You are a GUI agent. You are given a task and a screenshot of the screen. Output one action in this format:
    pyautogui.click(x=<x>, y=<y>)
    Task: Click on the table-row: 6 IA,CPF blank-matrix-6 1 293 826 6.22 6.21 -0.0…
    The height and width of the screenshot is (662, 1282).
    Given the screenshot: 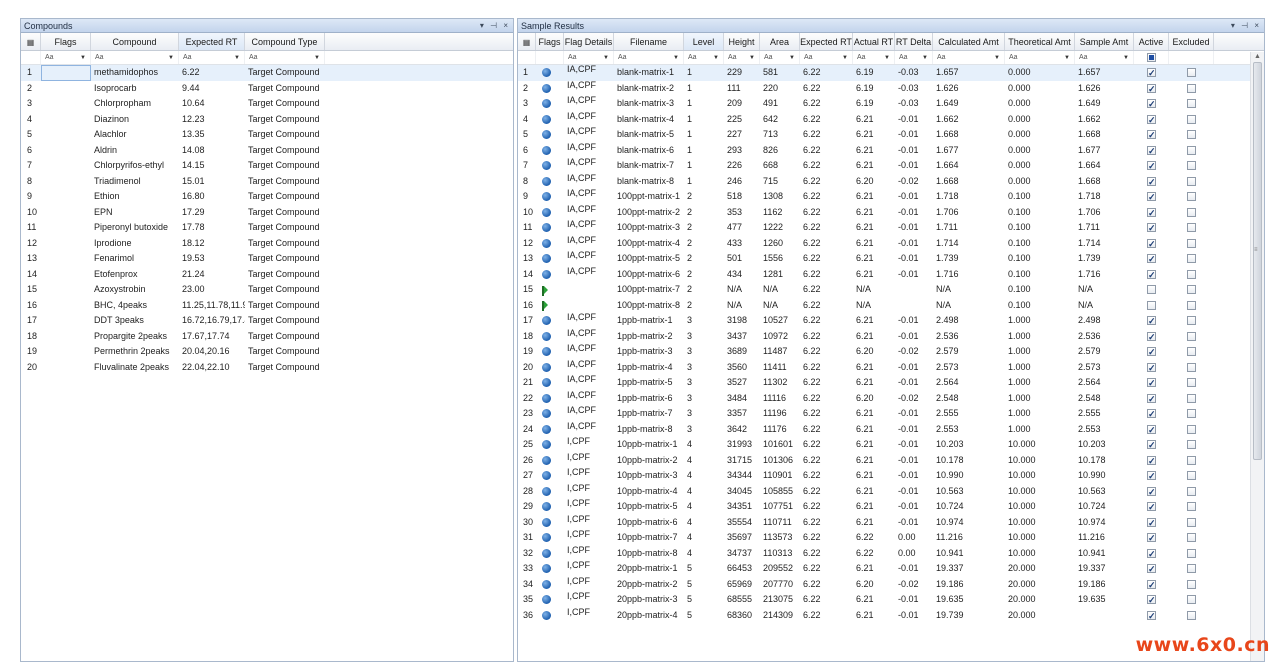 What is the action you would take?
    pyautogui.click(x=891, y=150)
    